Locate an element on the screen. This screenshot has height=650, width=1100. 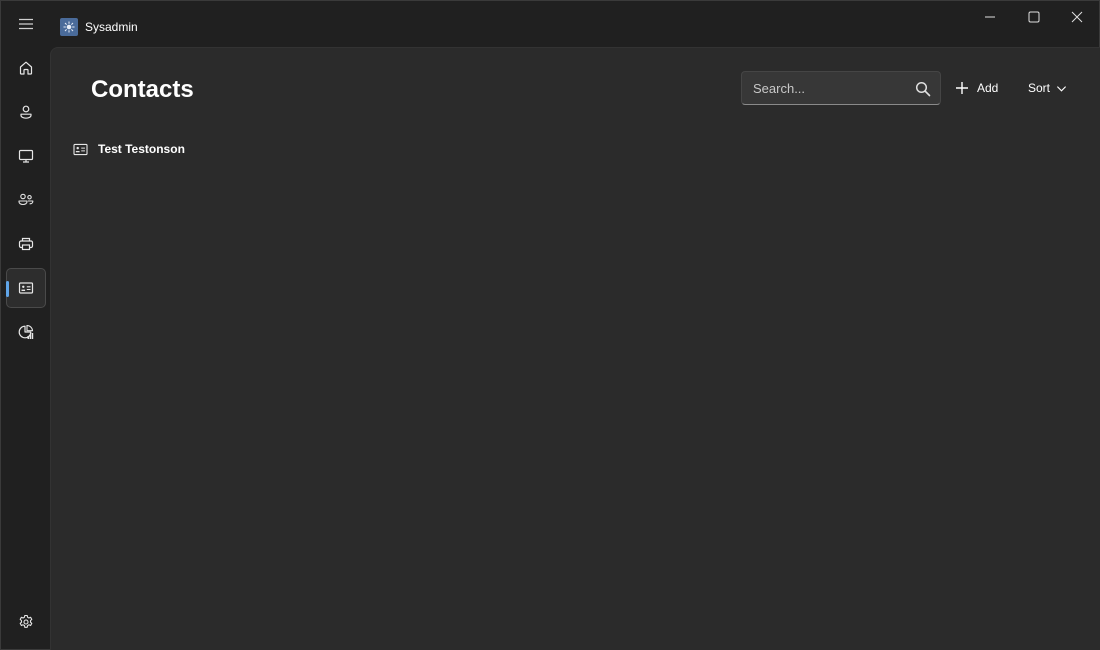
hamburger-icon is located at coordinates (26, 24).